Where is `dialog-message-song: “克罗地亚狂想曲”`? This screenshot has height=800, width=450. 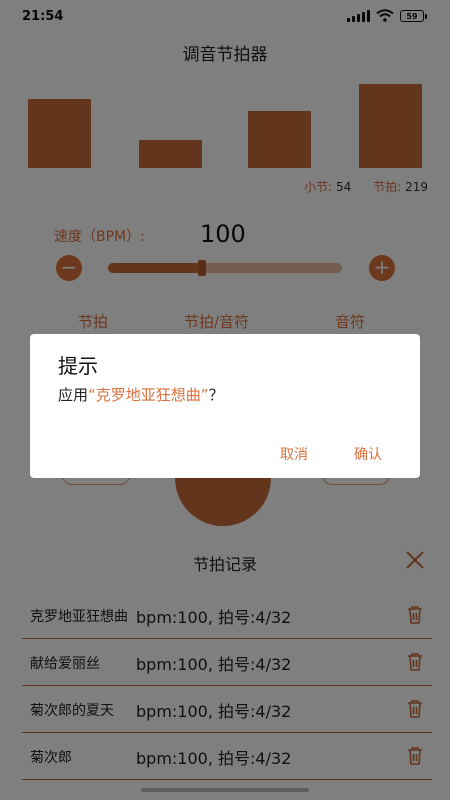 dialog-message-song: “克罗地亚狂想曲” is located at coordinates (148, 395).